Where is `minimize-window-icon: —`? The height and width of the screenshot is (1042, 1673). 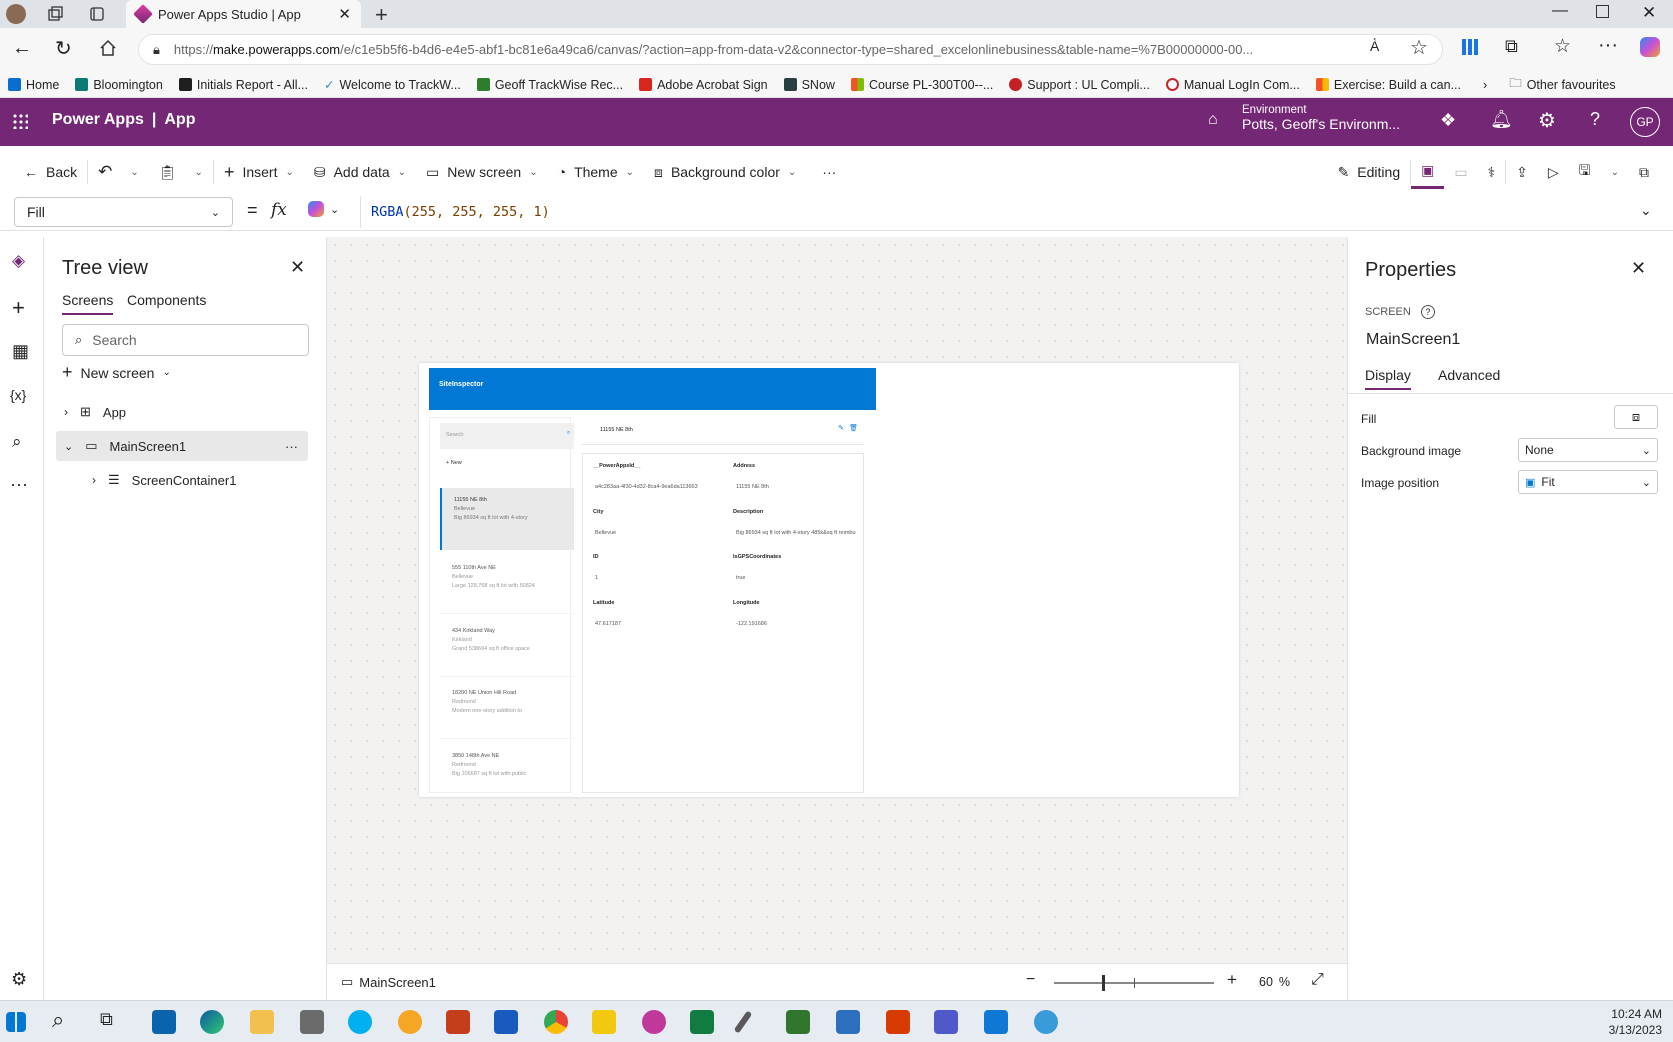 minimize-window-icon: — is located at coordinates (1560, 11).